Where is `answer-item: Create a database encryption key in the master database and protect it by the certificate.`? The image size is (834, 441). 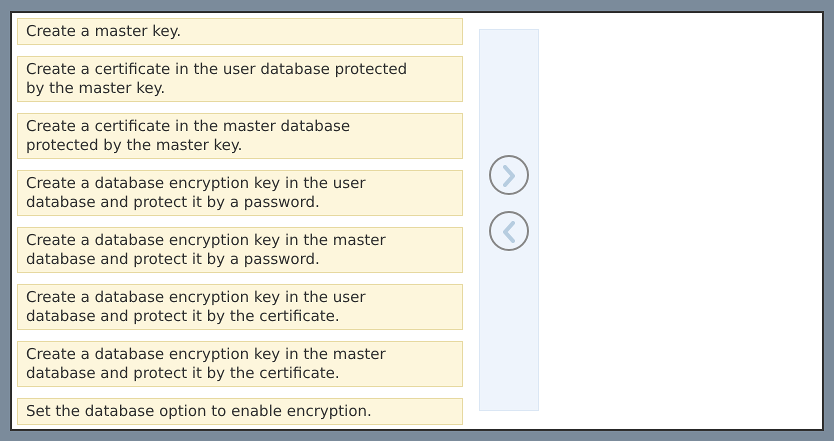 answer-item: Create a database encryption key in the master database and protect it by the certificate. is located at coordinates (240, 364).